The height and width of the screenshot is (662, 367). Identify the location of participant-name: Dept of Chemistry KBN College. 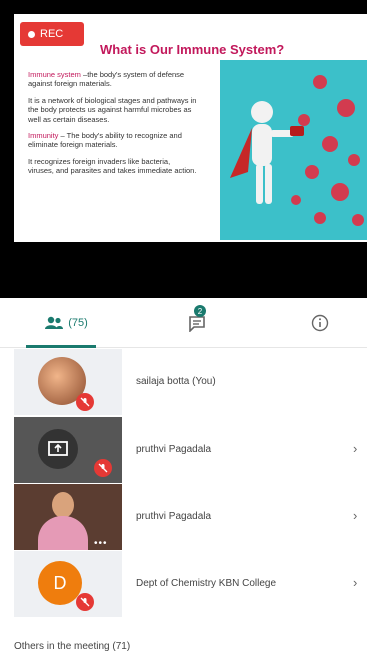
(206, 583).